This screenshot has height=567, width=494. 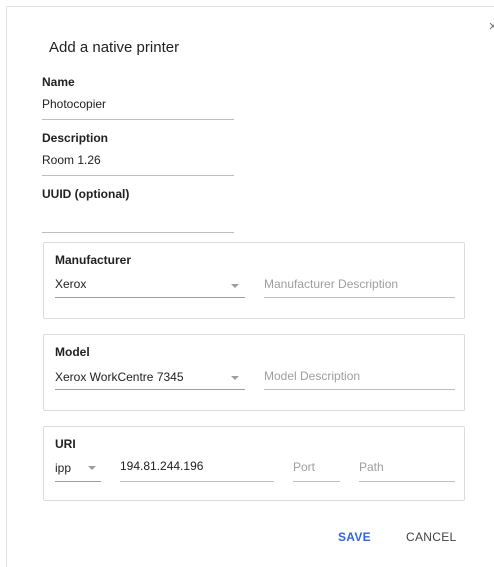 I want to click on model-label: Model, so click(x=72, y=352).